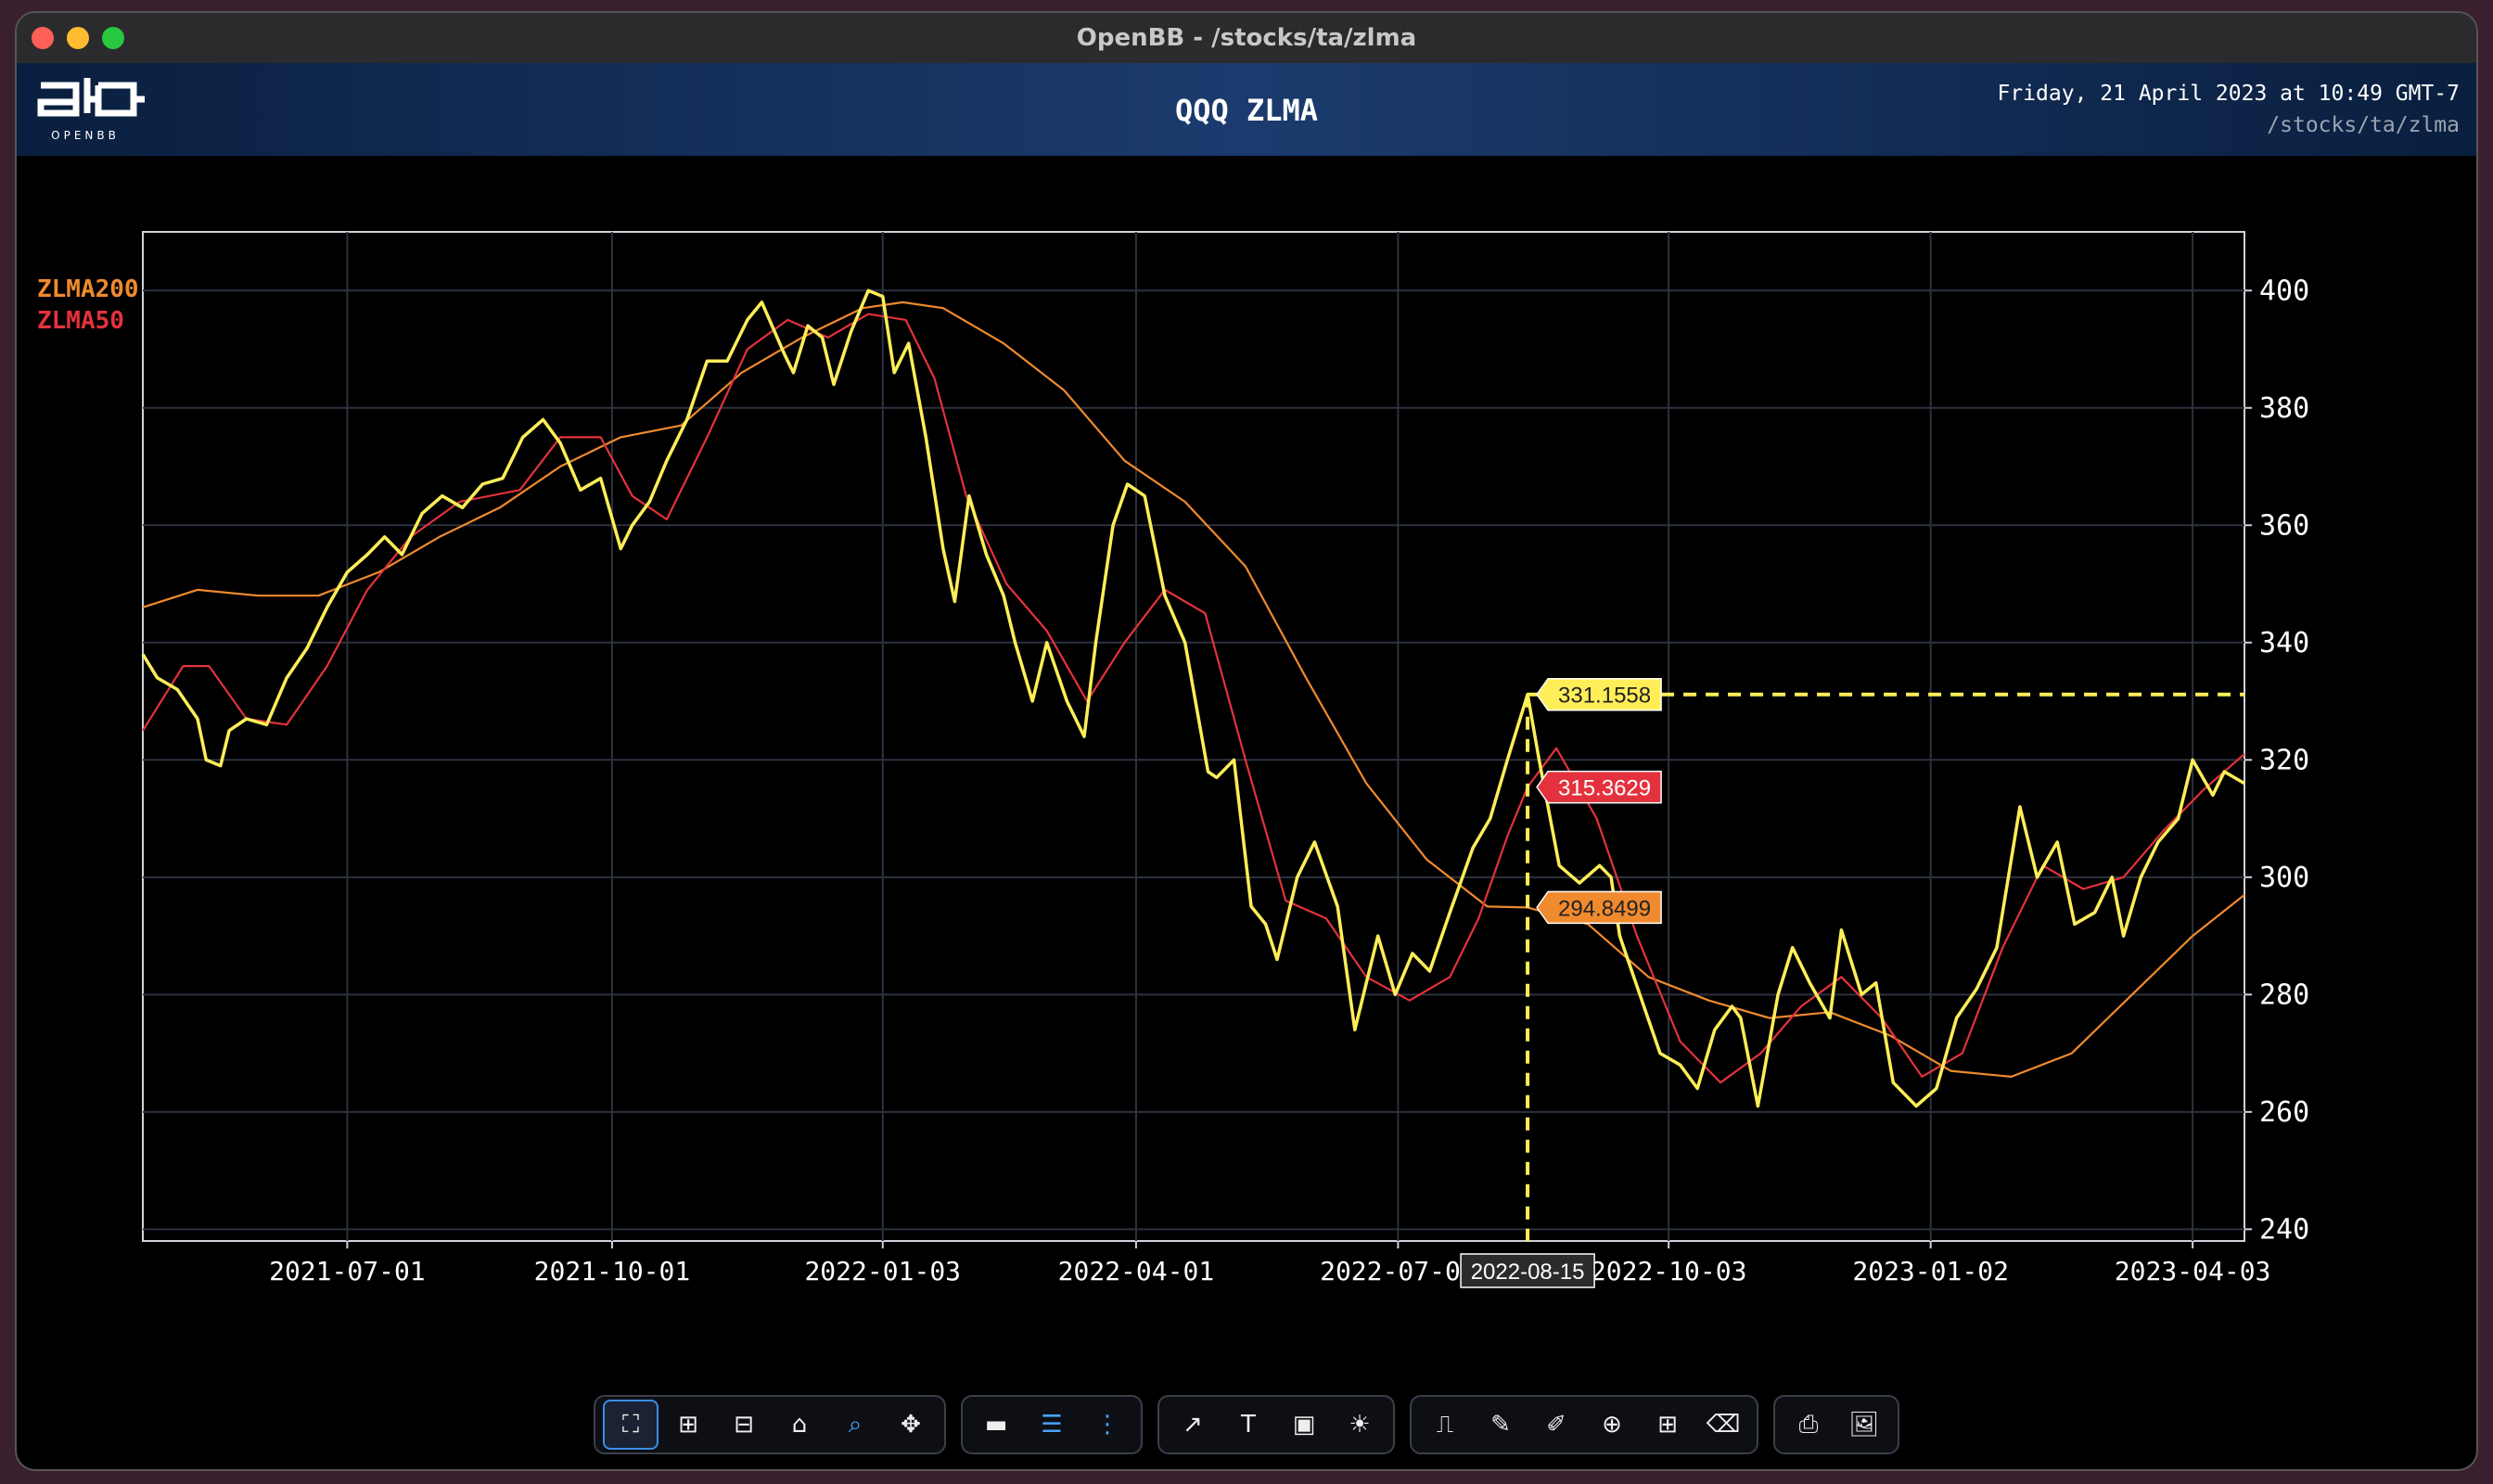  What do you see at coordinates (2284, 995) in the screenshot?
I see `y-tick-label: 280` at bounding box center [2284, 995].